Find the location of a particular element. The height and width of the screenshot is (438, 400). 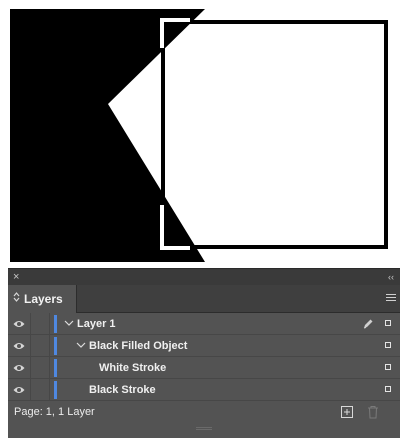

collapse-icon: ‹‹ is located at coordinates (391, 277).